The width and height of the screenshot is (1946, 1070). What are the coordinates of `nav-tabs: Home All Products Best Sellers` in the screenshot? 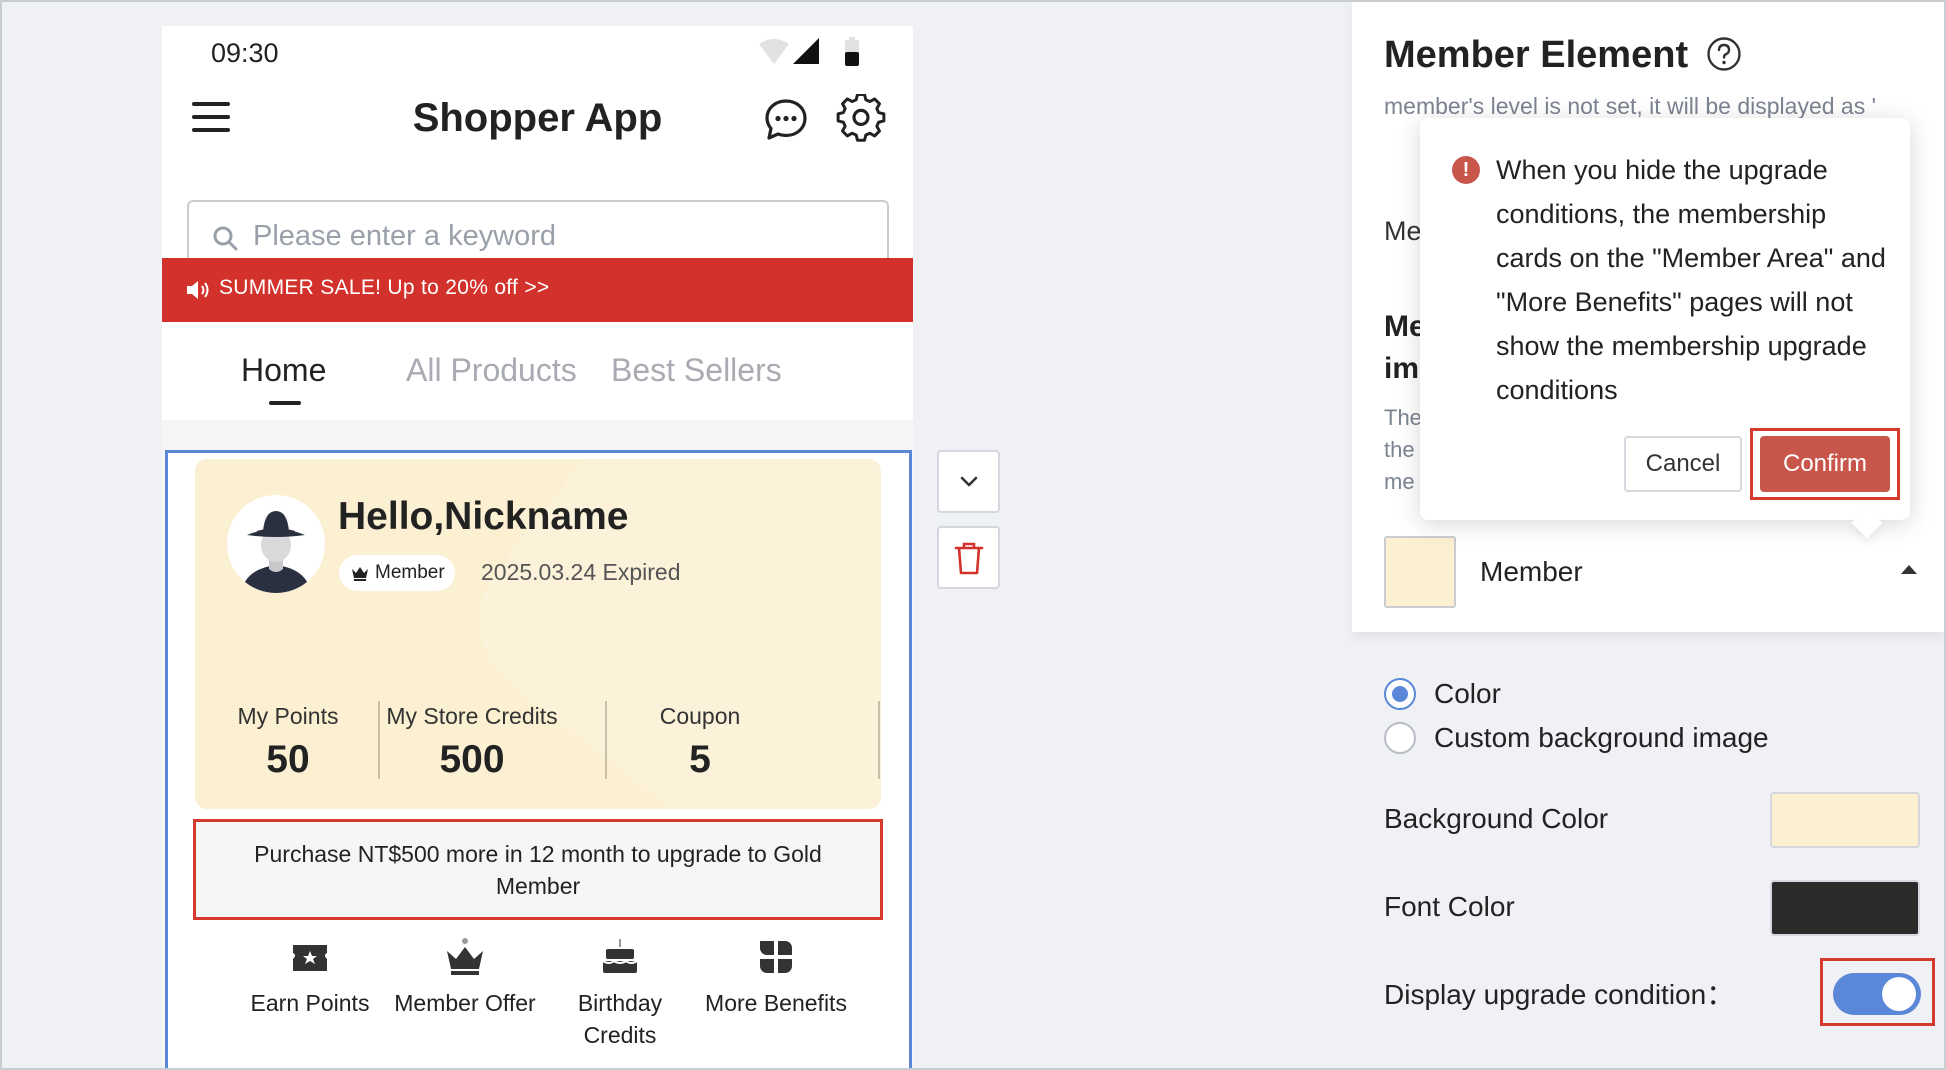 It's located at (537, 371).